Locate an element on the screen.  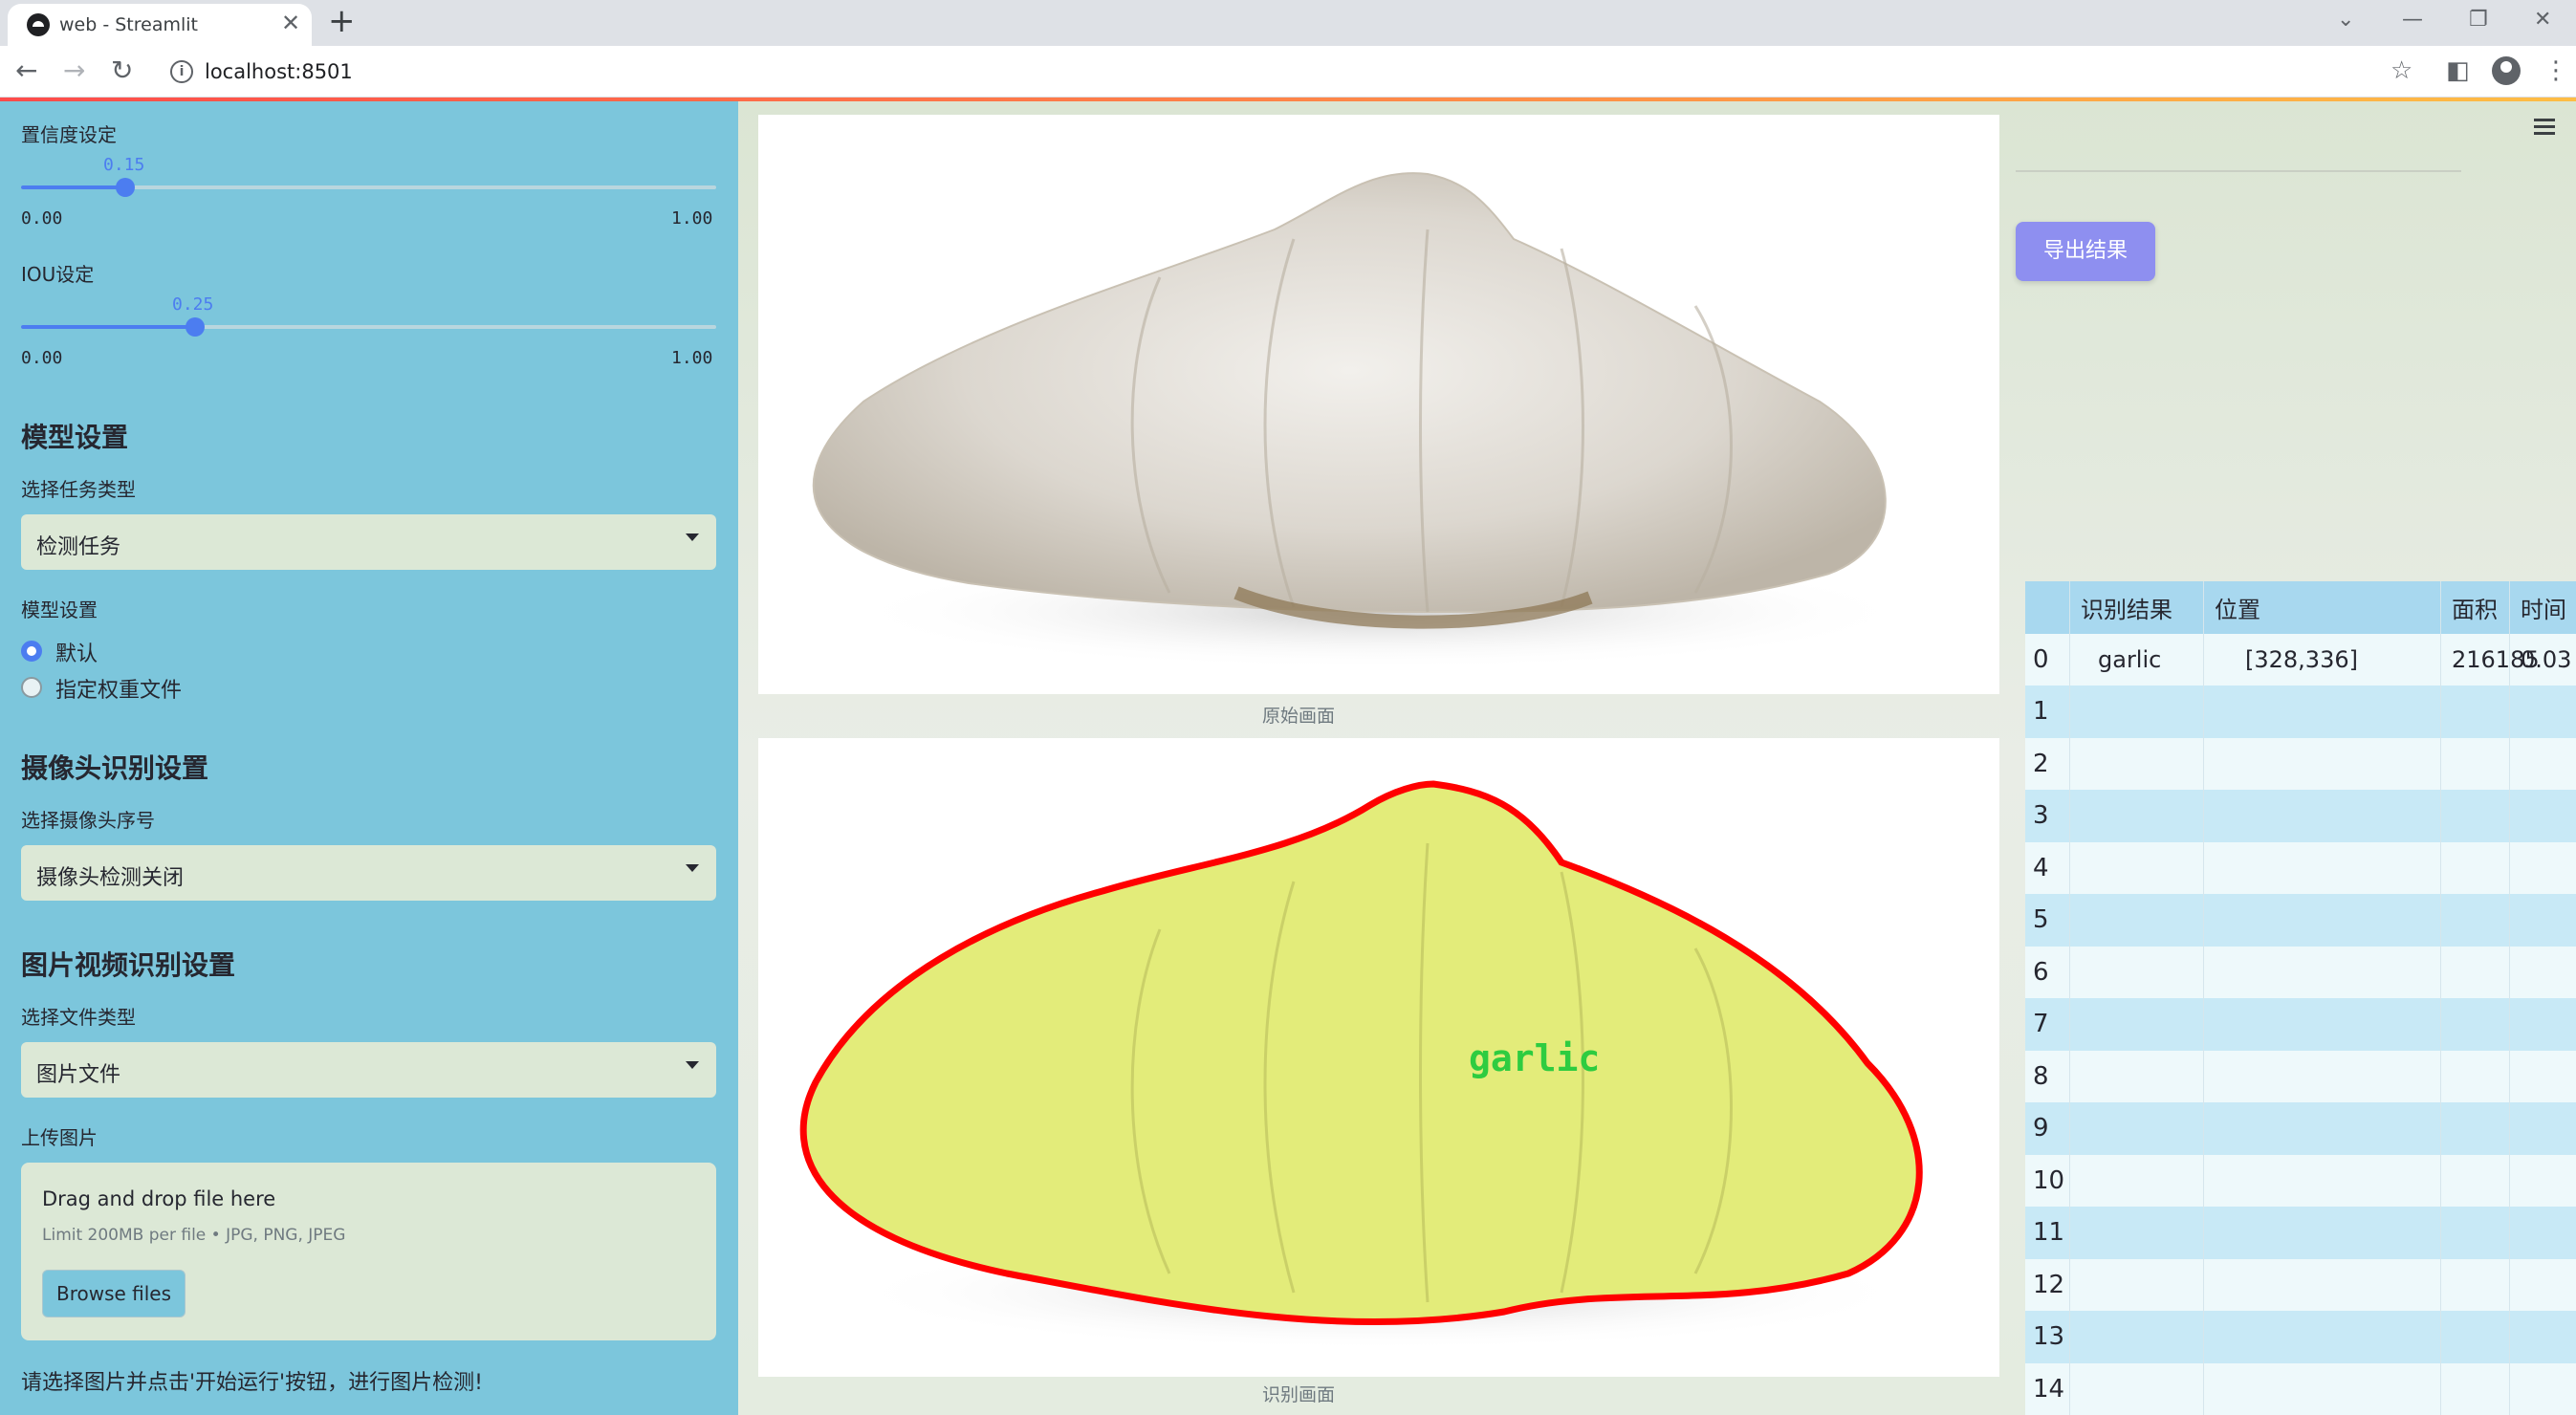
side-panel-icon: ◧ is located at coordinates (2458, 71).